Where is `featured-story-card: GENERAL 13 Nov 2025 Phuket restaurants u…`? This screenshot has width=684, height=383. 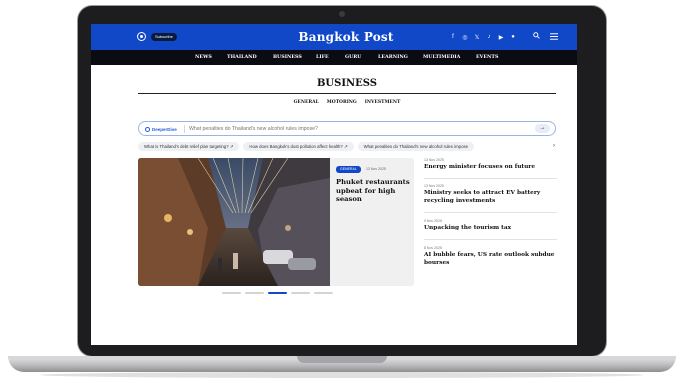
featured-story-card: GENERAL 13 Nov 2025 Phuket restaurants u… is located at coordinates (276, 222).